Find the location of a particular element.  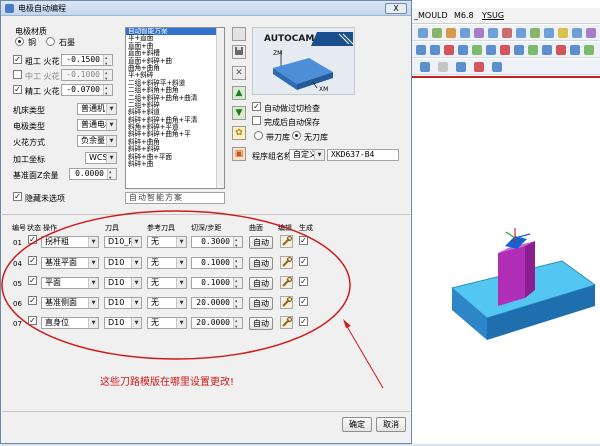

move-down-icon: ▼ is located at coordinates (239, 113).